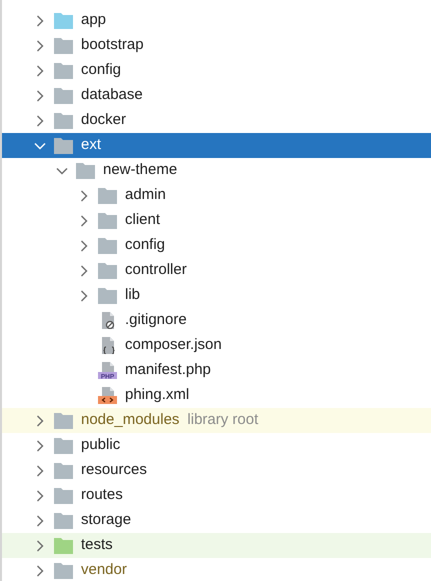 Image resolution: width=431 pixels, height=581 pixels. I want to click on item-name: ext, so click(91, 145).